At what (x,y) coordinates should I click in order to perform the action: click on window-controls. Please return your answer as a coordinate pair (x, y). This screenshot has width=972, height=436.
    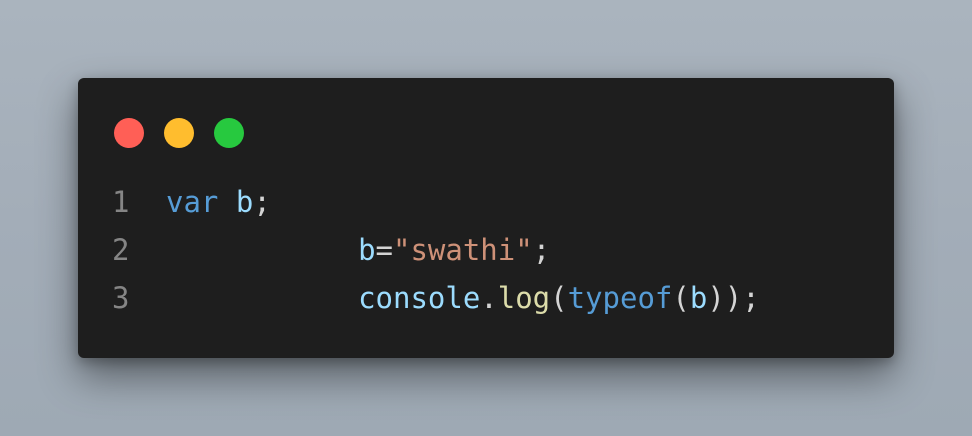
    Looking at the image, I should click on (179, 133).